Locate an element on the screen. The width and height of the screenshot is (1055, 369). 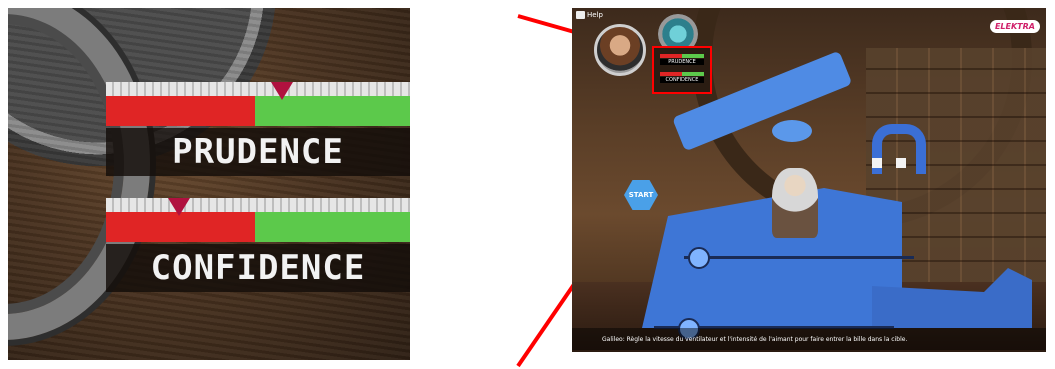
galileo-character is located at coordinates (795, 203).